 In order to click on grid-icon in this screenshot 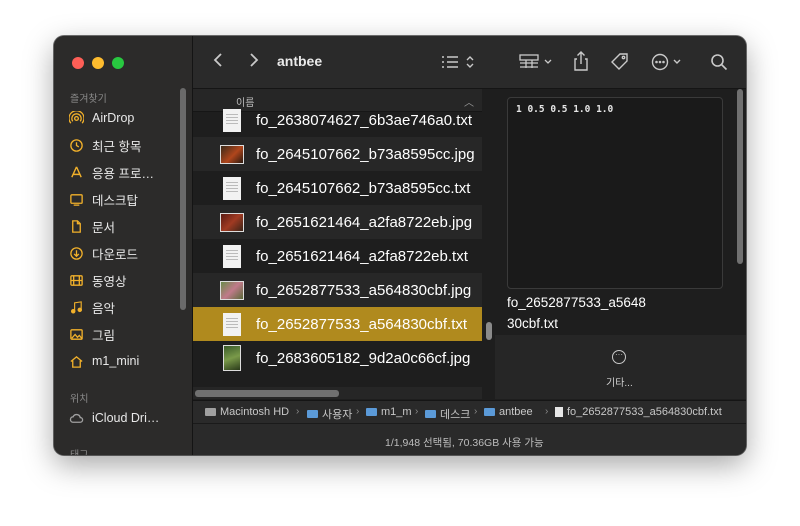, I will do `click(535, 61)`.